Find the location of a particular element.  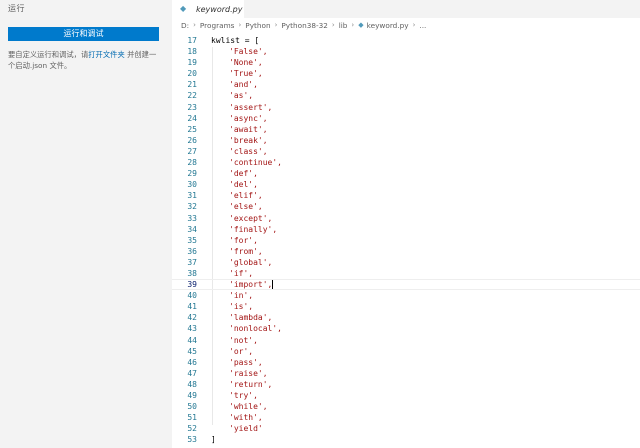

code-line: 51 'with', is located at coordinates (406, 417).